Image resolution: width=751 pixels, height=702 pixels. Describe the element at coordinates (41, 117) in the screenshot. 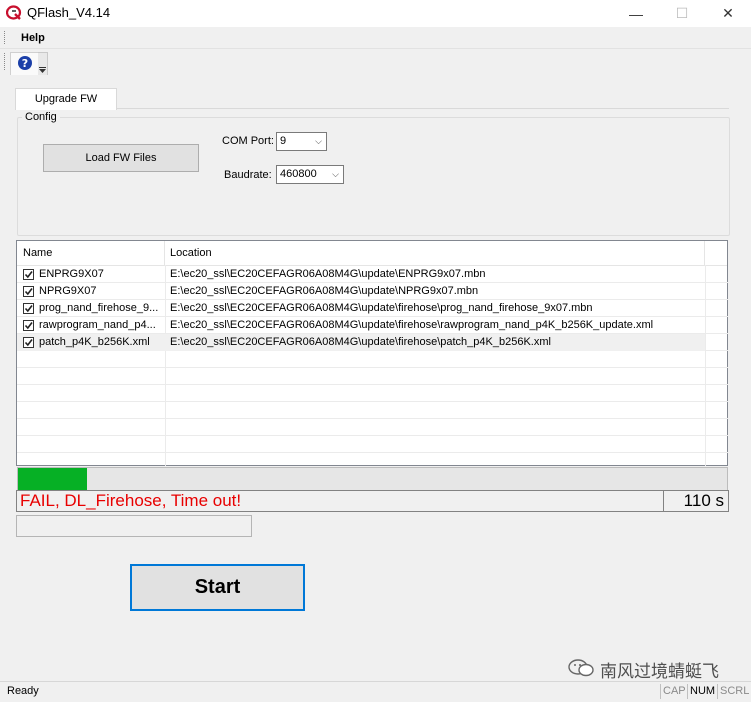

I see `config-group-label: Config` at that location.